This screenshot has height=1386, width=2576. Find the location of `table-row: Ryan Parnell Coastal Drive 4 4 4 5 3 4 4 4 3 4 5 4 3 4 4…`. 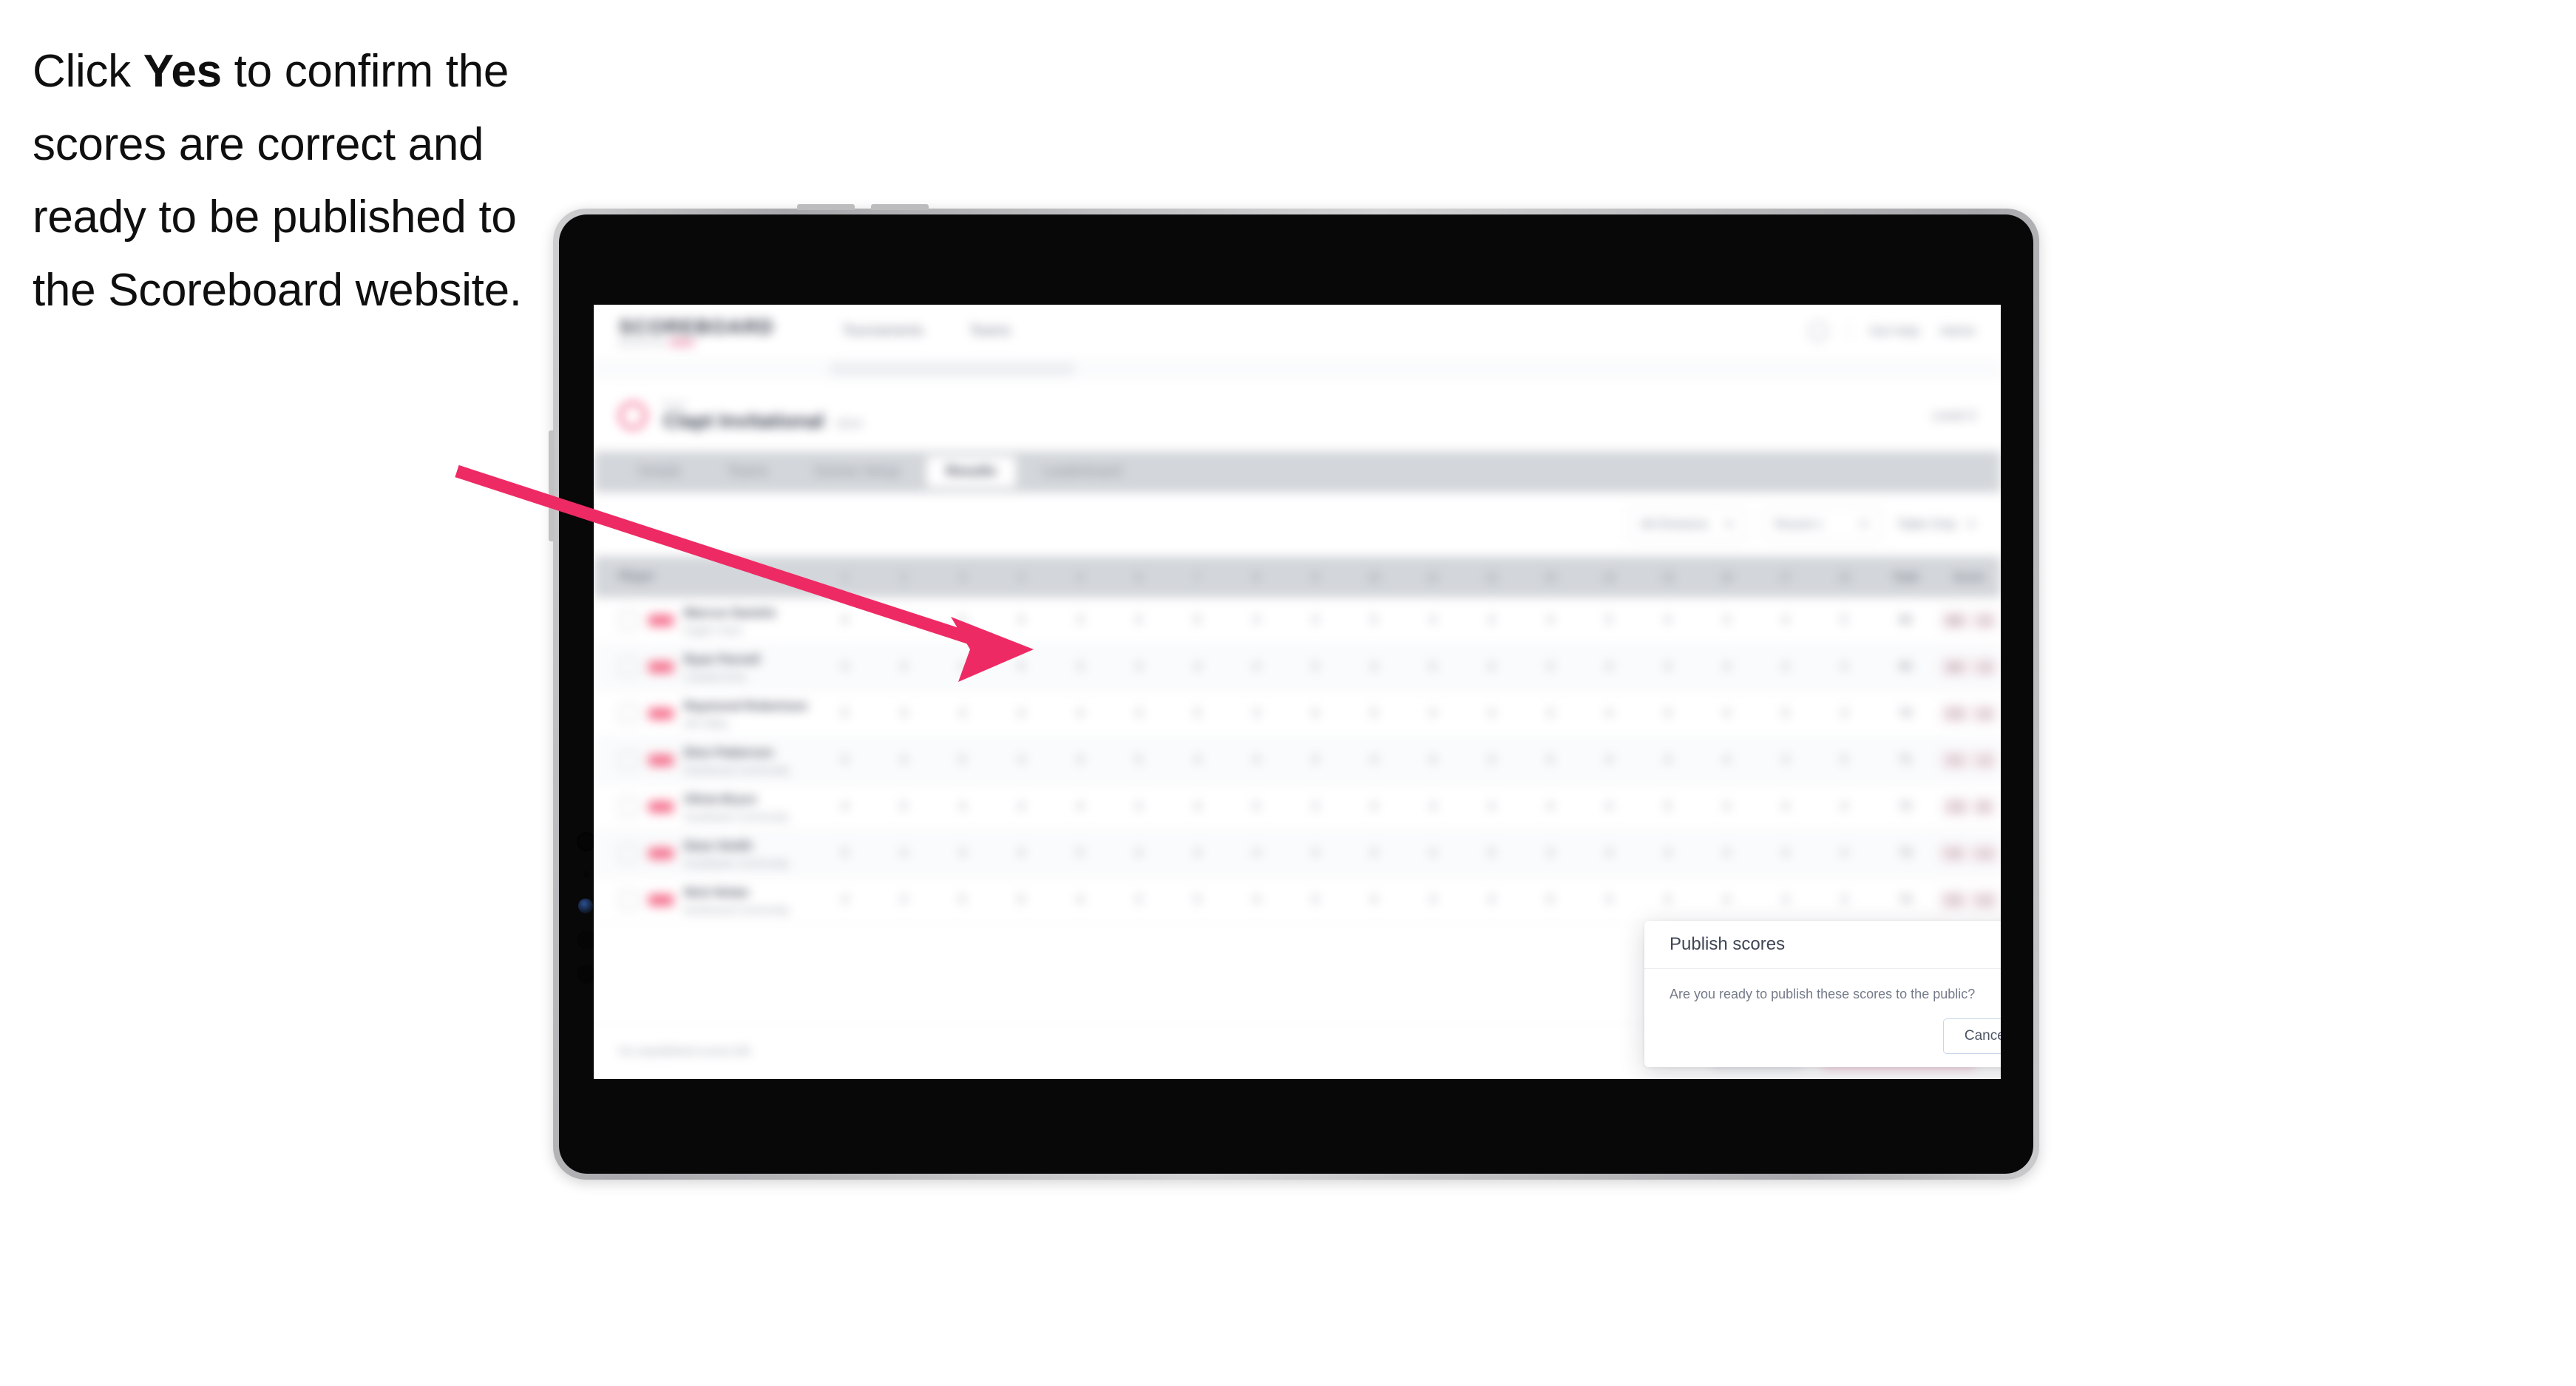

table-row: Ryan Parnell Coastal Drive 4 4 4 5 3 4 4 4 3 4 5 4 3 4 4… is located at coordinates (1297, 667).